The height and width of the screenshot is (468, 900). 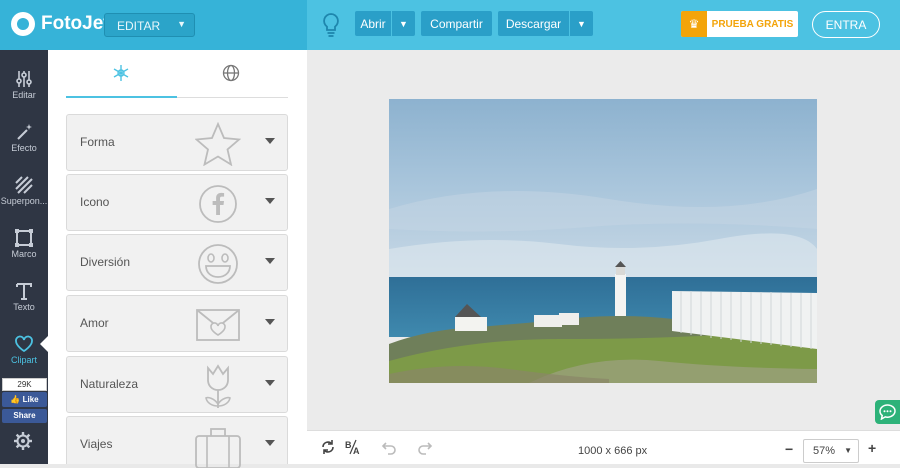 I want to click on before-after-icon: B A, so click(x=353, y=447).